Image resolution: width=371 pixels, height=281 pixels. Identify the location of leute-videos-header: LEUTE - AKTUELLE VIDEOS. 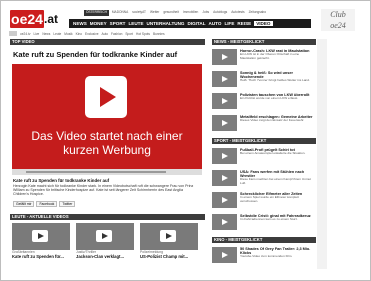
(107, 216).